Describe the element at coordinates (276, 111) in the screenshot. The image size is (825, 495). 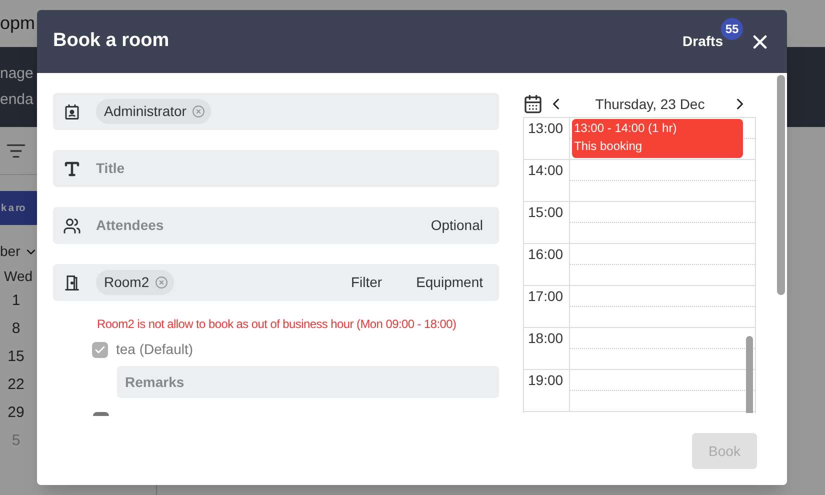
I see `form-field: Administrator` at that location.